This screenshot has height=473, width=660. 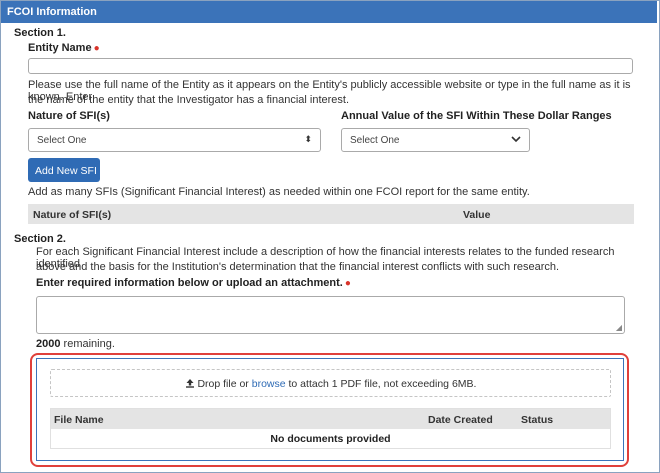 I want to click on drop-text: Drop file or, so click(x=224, y=384).